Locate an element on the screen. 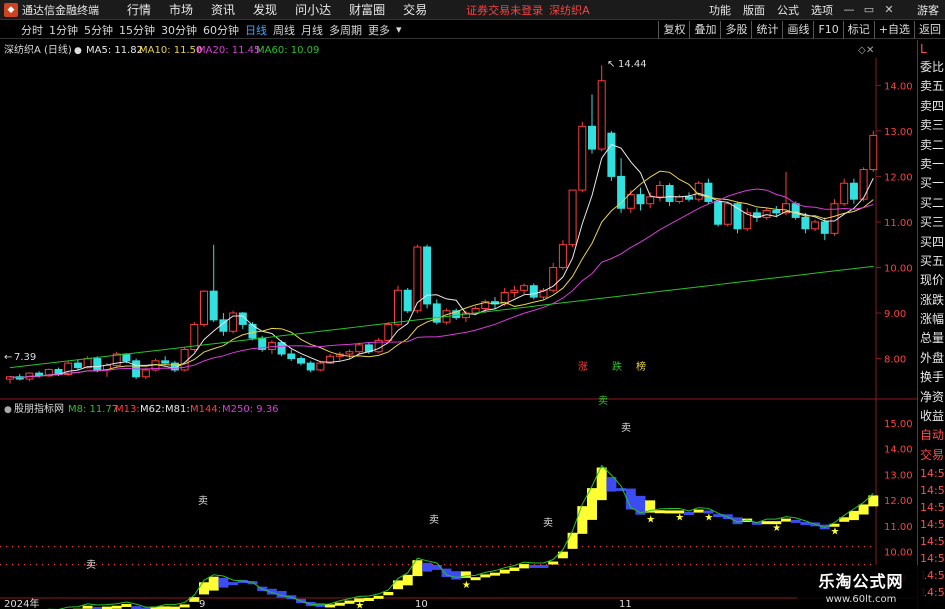 This screenshot has height=609, width=945. guest-label: 游客 is located at coordinates (928, 10).